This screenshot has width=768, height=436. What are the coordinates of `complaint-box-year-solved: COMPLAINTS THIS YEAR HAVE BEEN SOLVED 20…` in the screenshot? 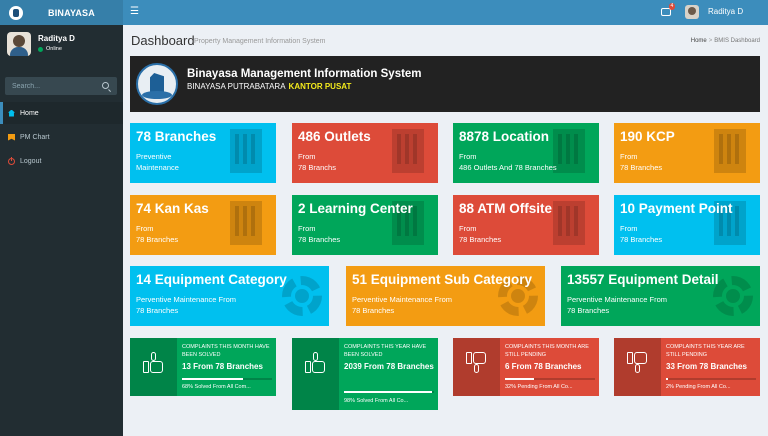 It's located at (365, 374).